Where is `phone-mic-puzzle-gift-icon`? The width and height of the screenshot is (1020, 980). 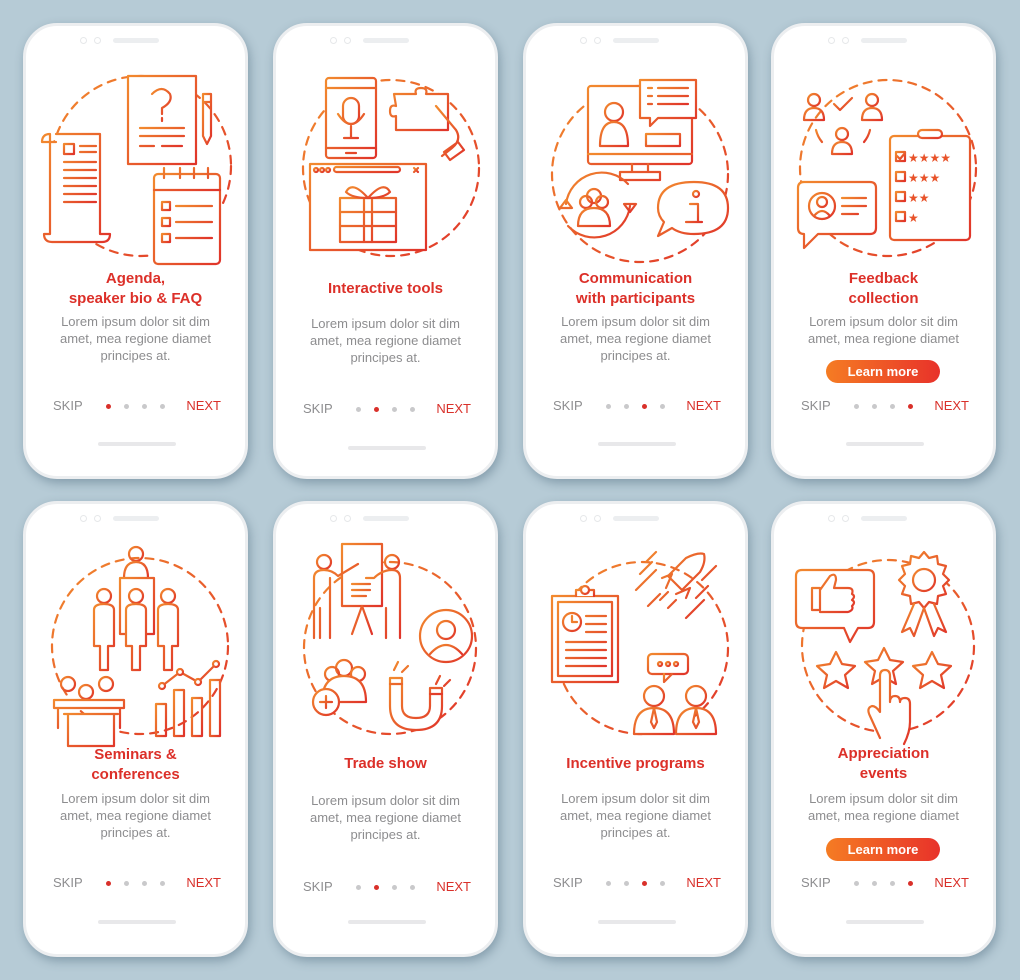 phone-mic-puzzle-gift-icon is located at coordinates (391, 167).